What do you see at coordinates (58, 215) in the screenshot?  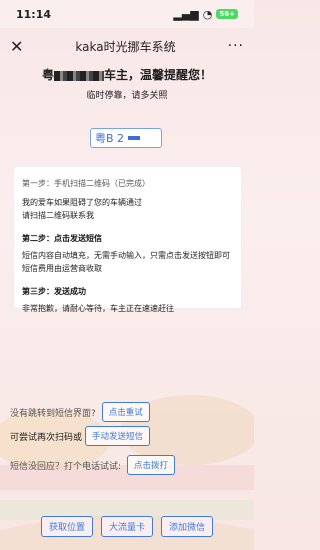 I see `card-line-2: 请扫描二维码联系我` at bounding box center [58, 215].